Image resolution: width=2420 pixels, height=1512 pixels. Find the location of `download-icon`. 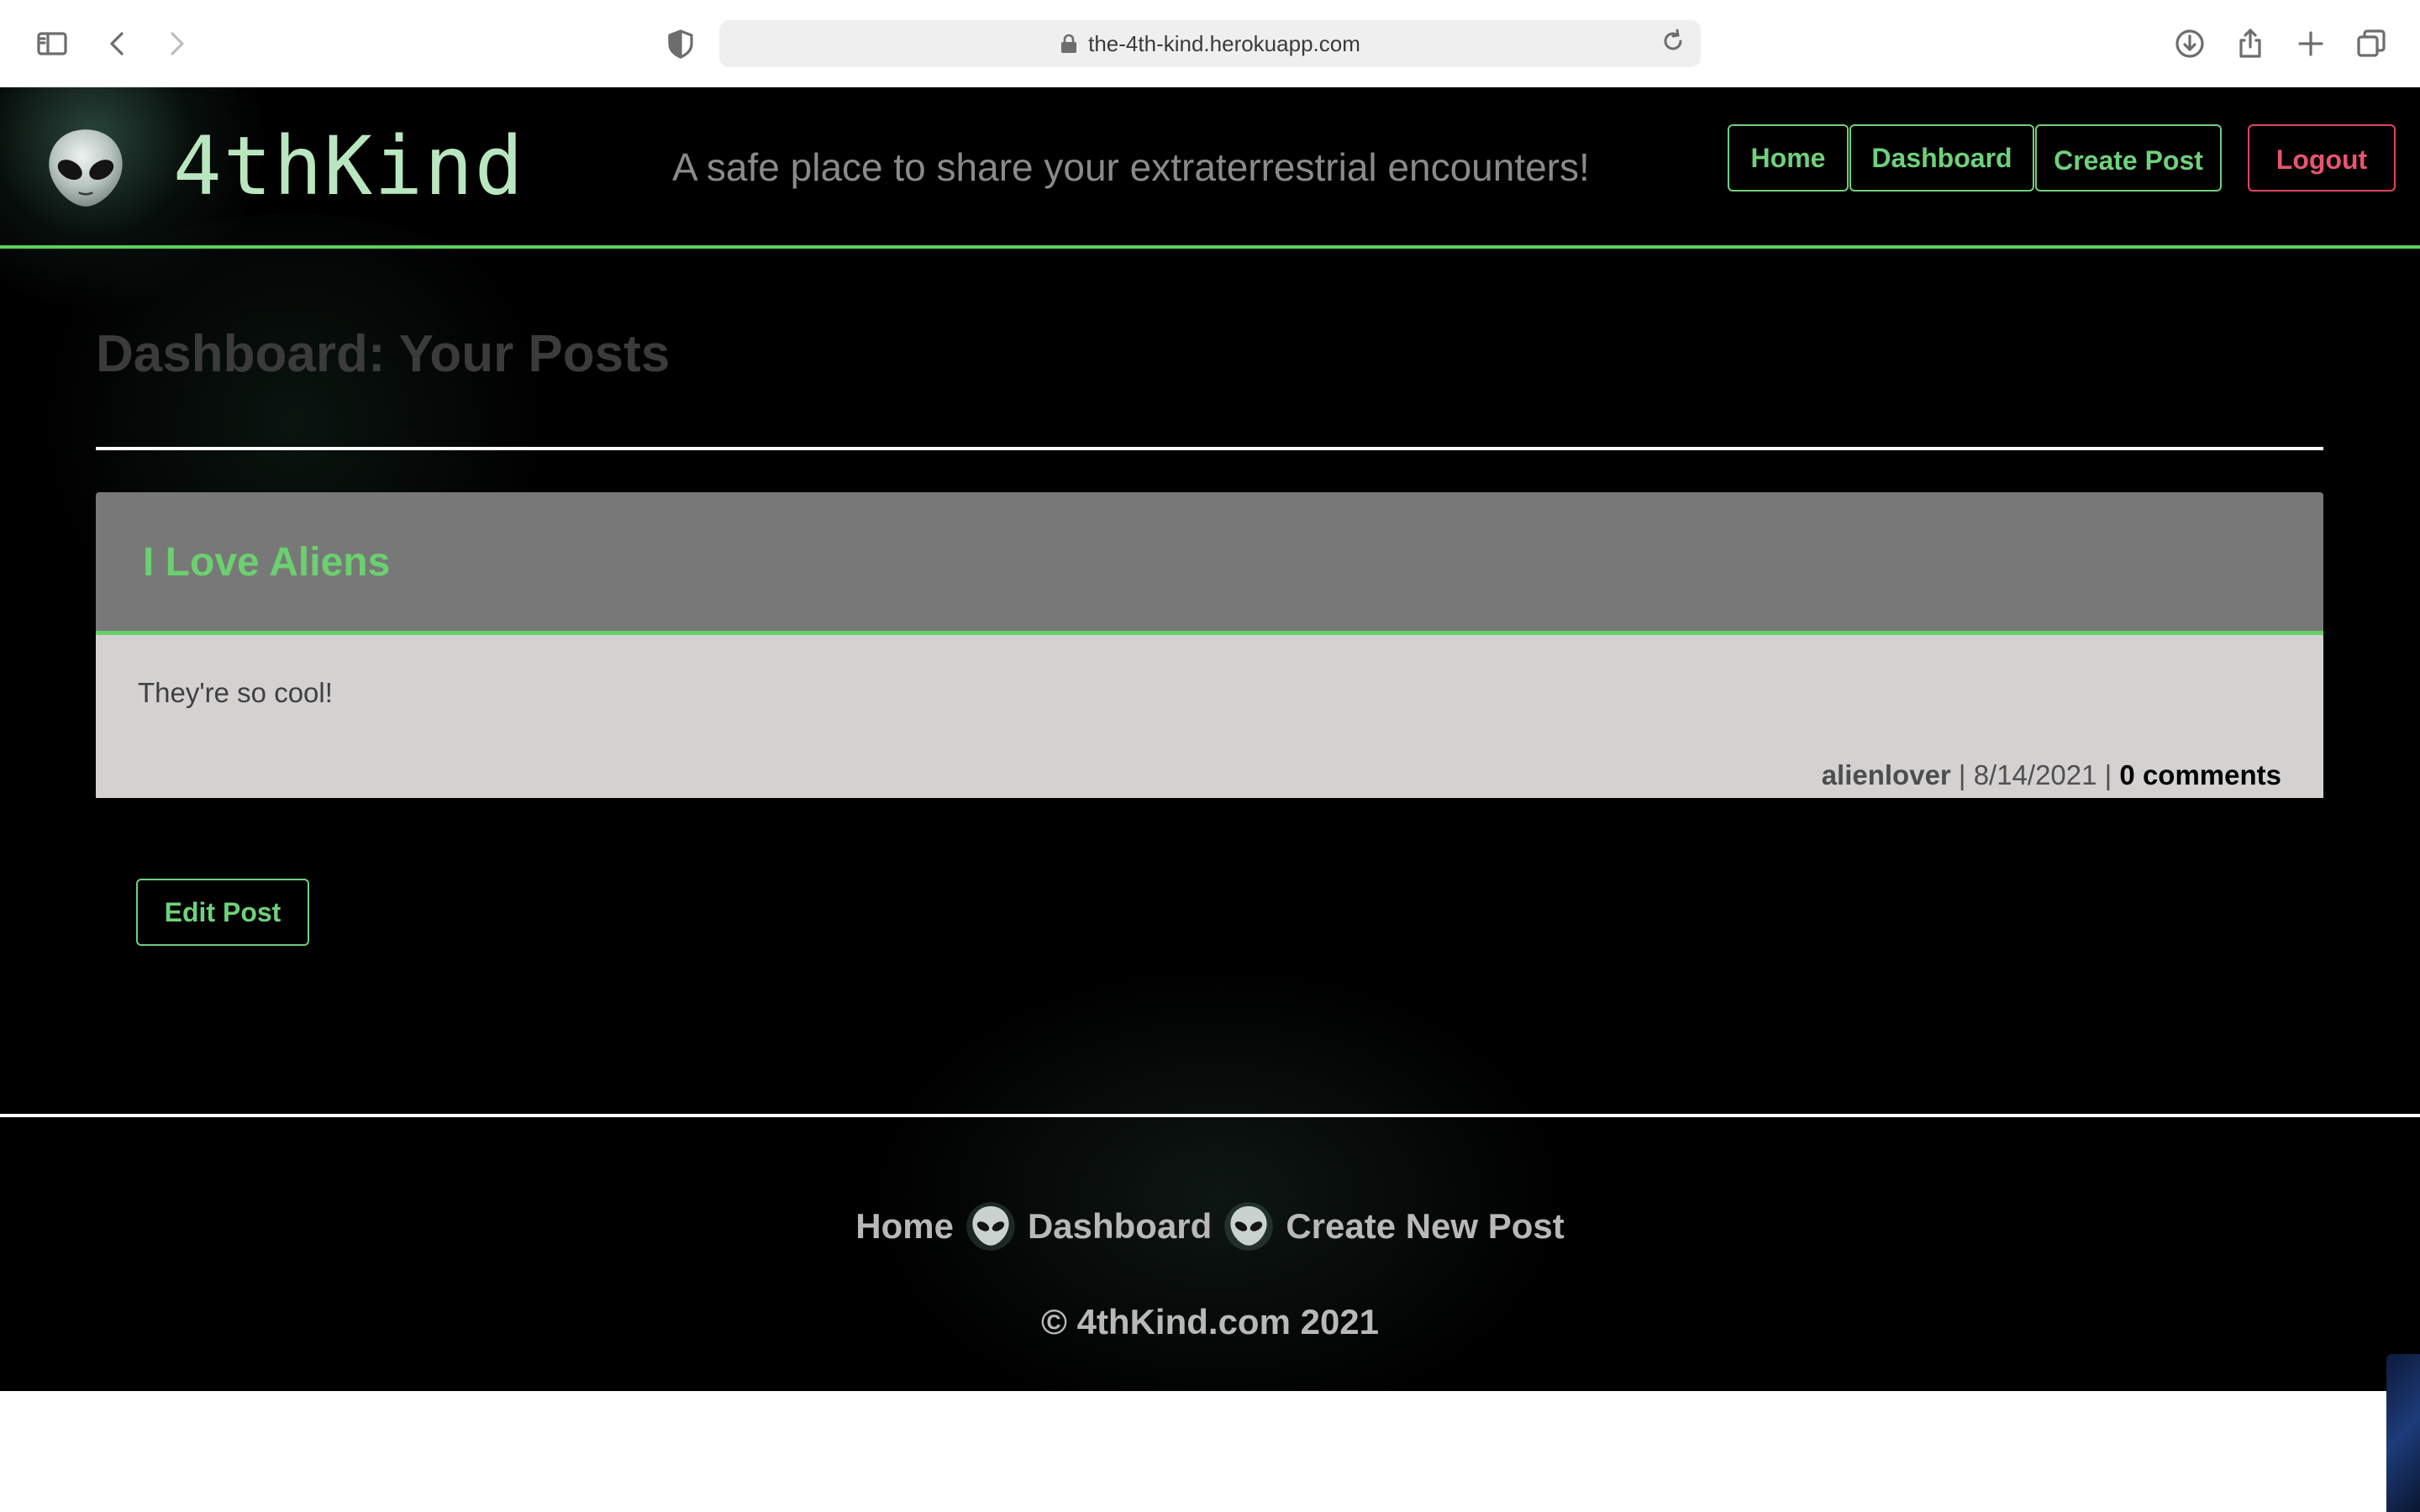

download-icon is located at coordinates (2190, 44).